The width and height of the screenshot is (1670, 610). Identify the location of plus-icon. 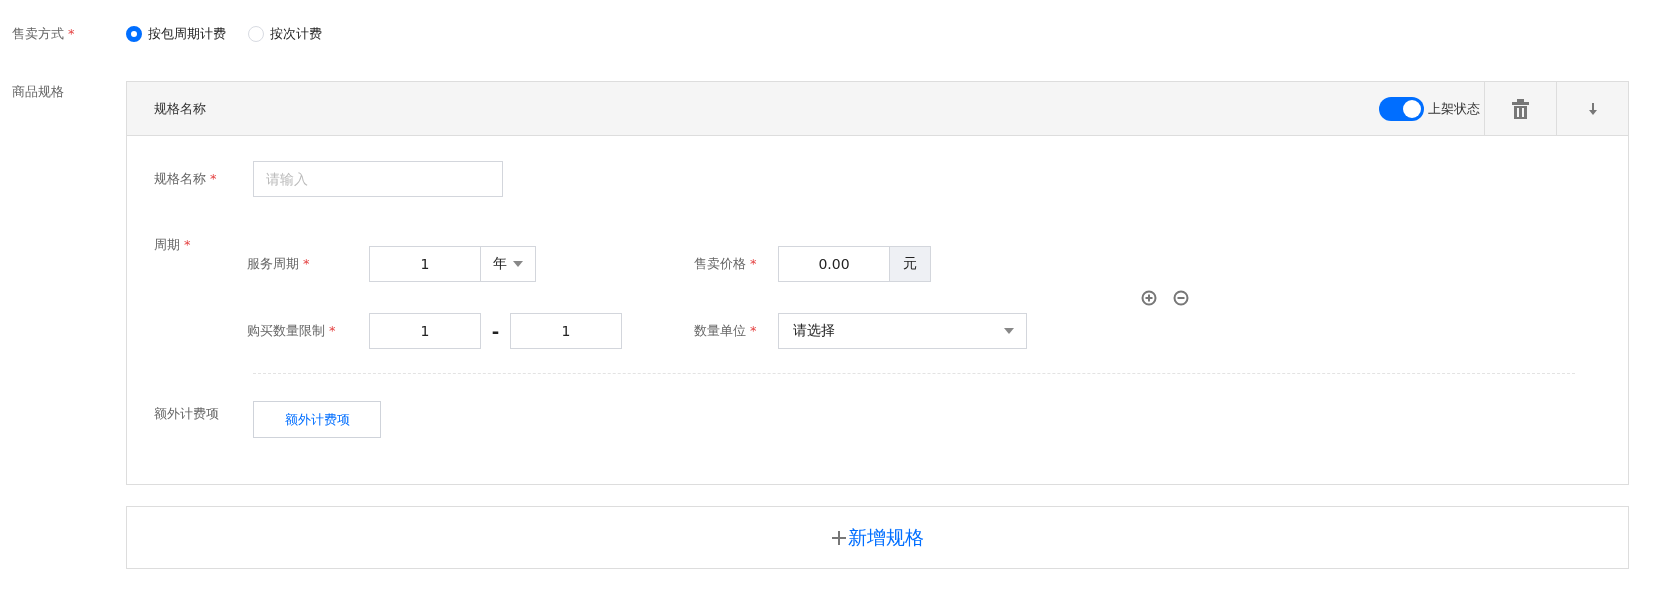
(838, 537).